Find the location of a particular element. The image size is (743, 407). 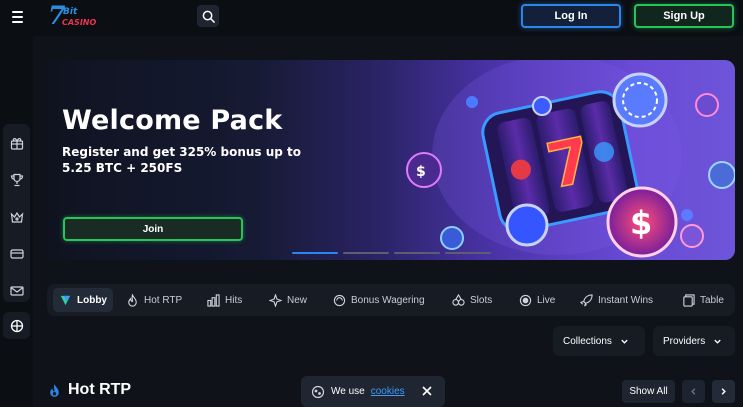

crown-icon is located at coordinates (16, 216).